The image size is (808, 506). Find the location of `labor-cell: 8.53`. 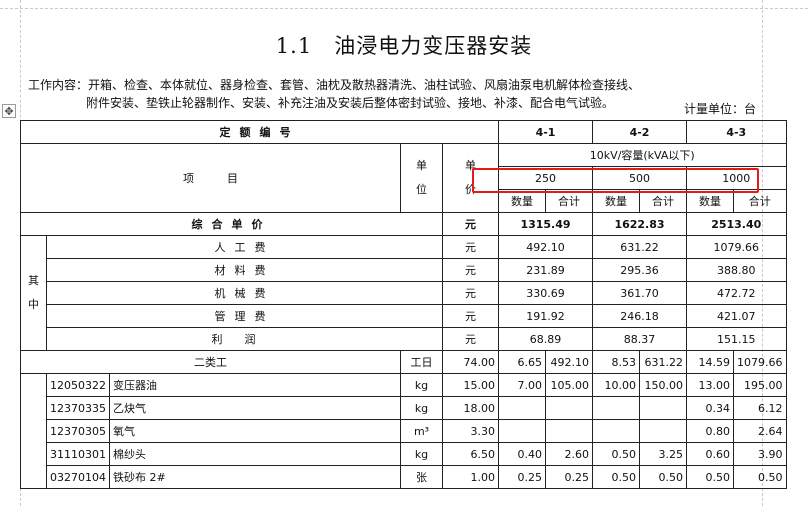

labor-cell: 8.53 is located at coordinates (616, 362).